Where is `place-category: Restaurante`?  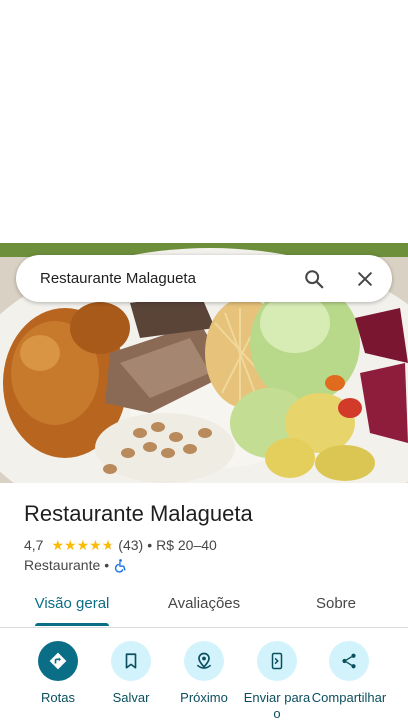
place-category: Restaurante is located at coordinates (62, 565).